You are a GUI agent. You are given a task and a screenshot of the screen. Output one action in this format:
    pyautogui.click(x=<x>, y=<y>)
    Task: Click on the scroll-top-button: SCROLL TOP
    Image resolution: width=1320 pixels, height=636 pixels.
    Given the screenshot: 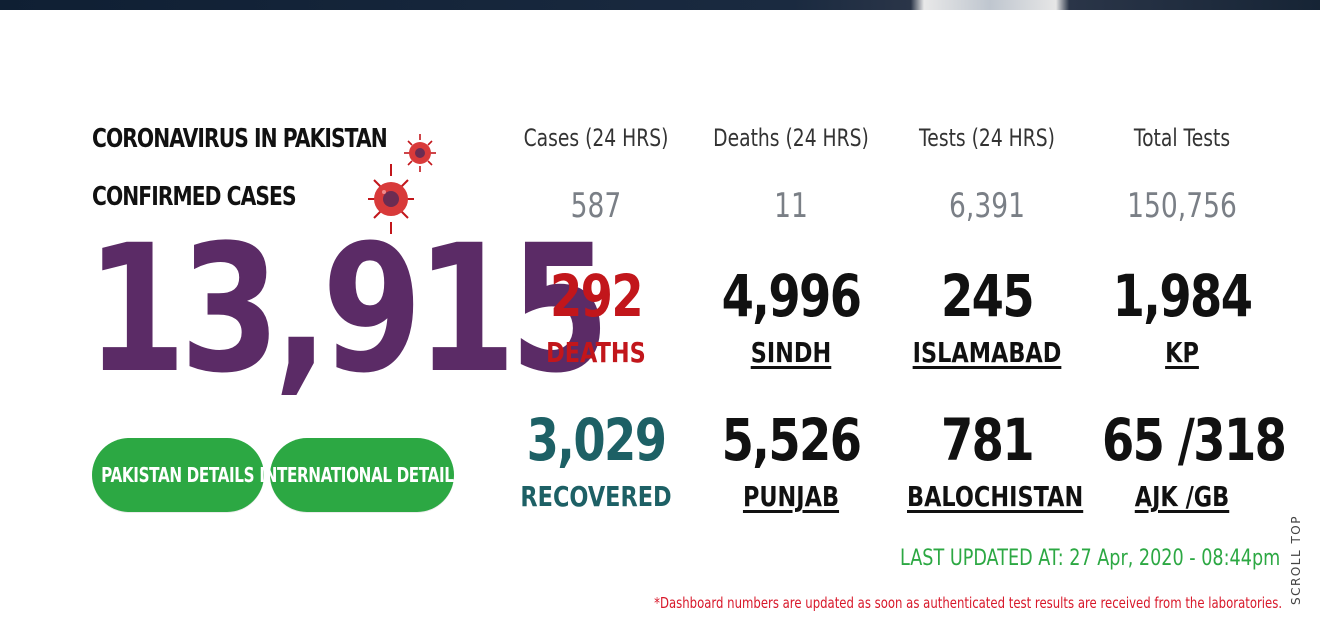 What is the action you would take?
    pyautogui.click(x=1296, y=560)
    